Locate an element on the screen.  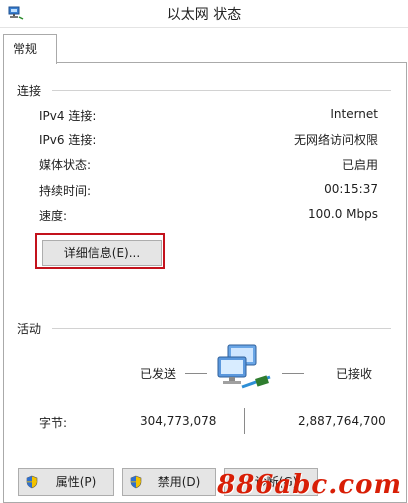
duration-label: 持续时间: is located at coordinates (65, 191).